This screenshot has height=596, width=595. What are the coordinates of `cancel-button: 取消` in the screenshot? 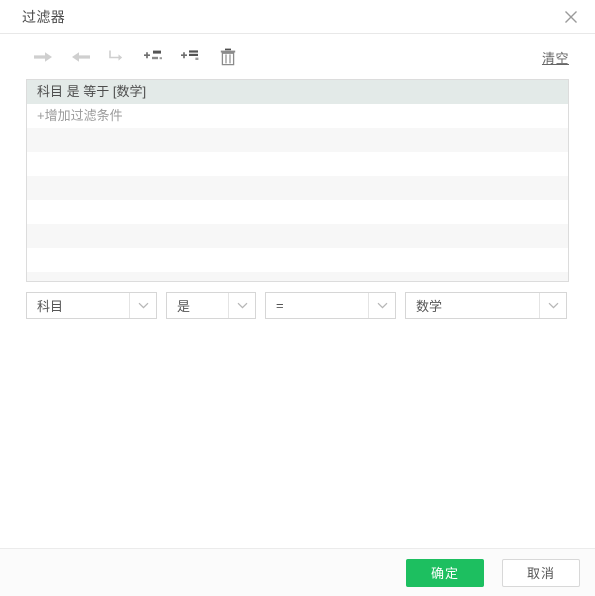 It's located at (541, 572).